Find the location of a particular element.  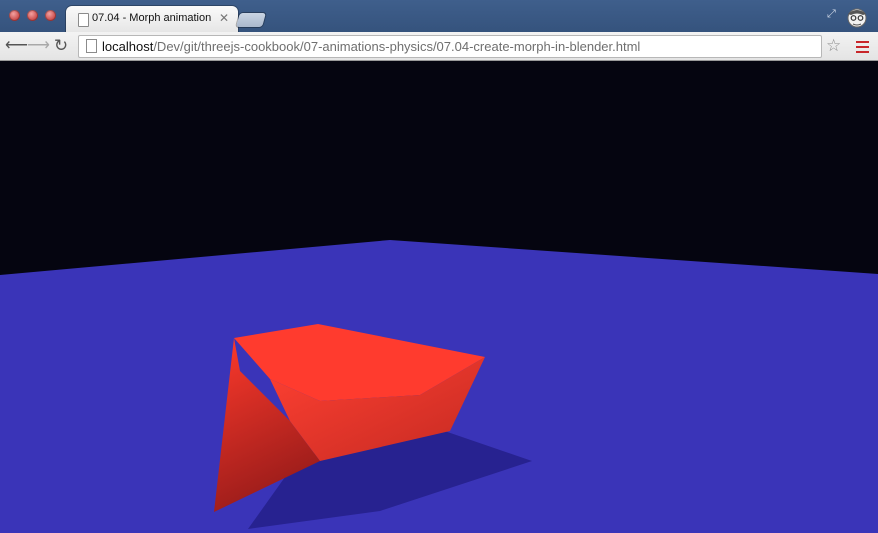

tab-morph-animation: 07.04 - Morph animation ✕ is located at coordinates (152, 19).